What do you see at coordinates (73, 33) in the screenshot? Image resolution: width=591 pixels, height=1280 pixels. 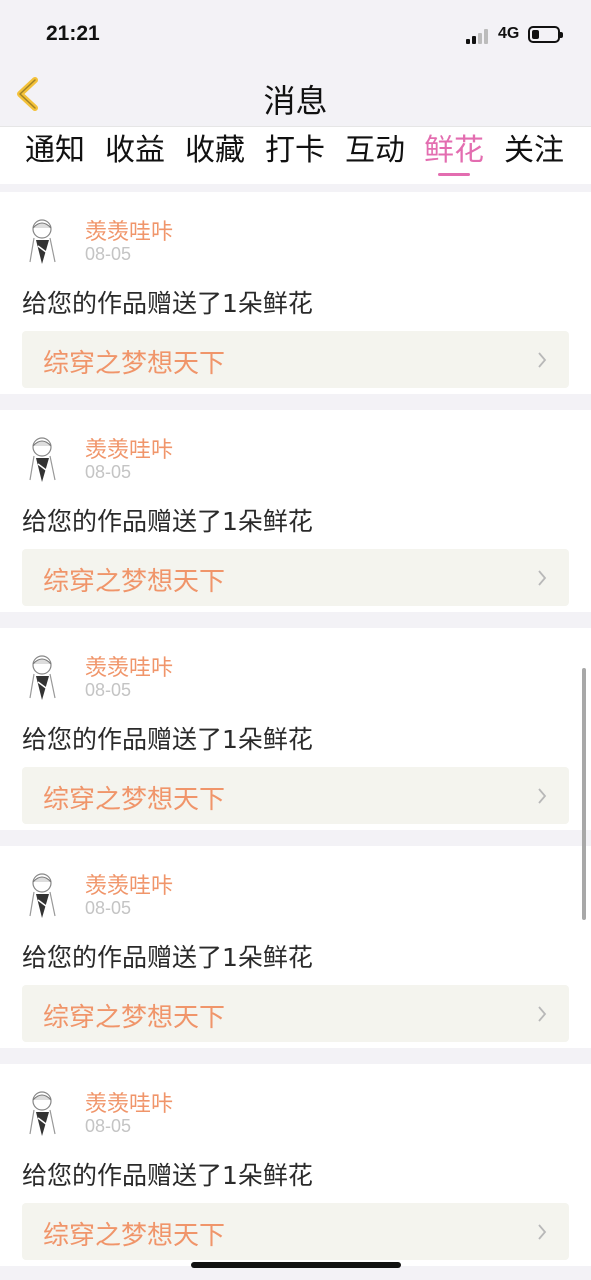 I see `status-time: 21:21` at bounding box center [73, 33].